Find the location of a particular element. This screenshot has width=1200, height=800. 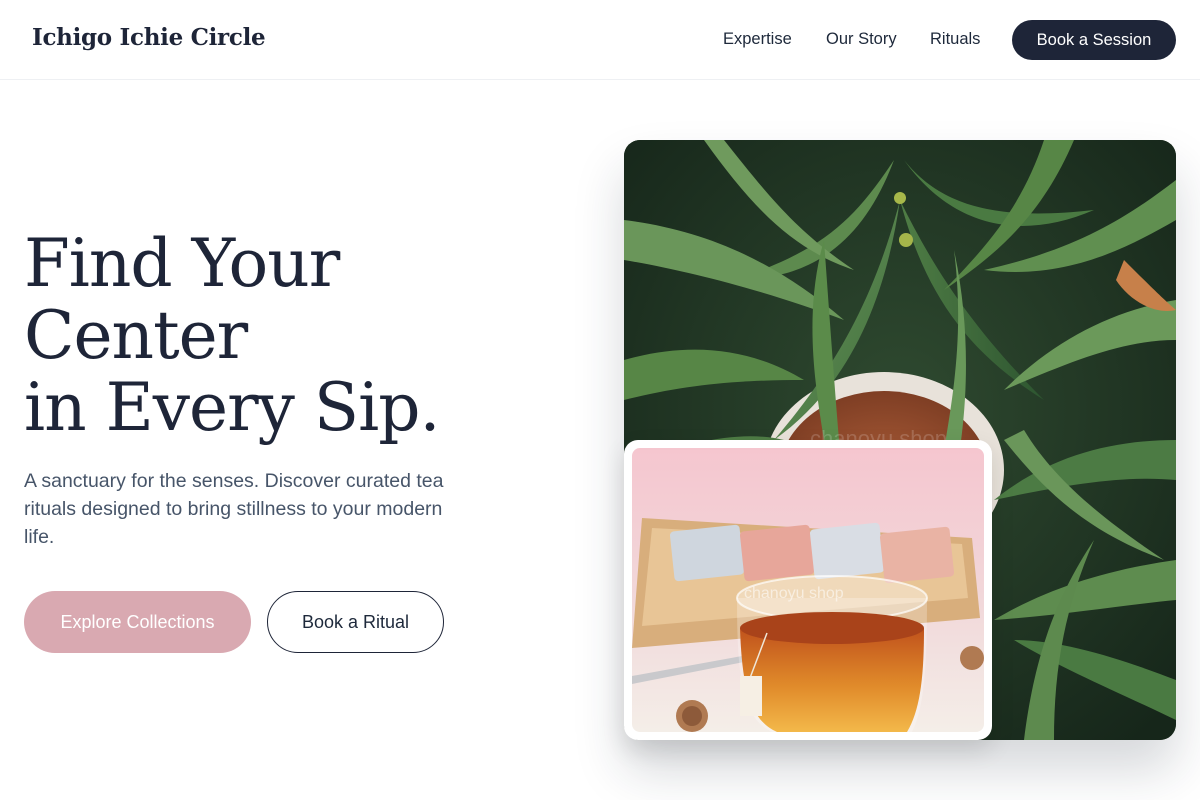

inset-photo-frame: chanoyu shop is located at coordinates (808, 590).